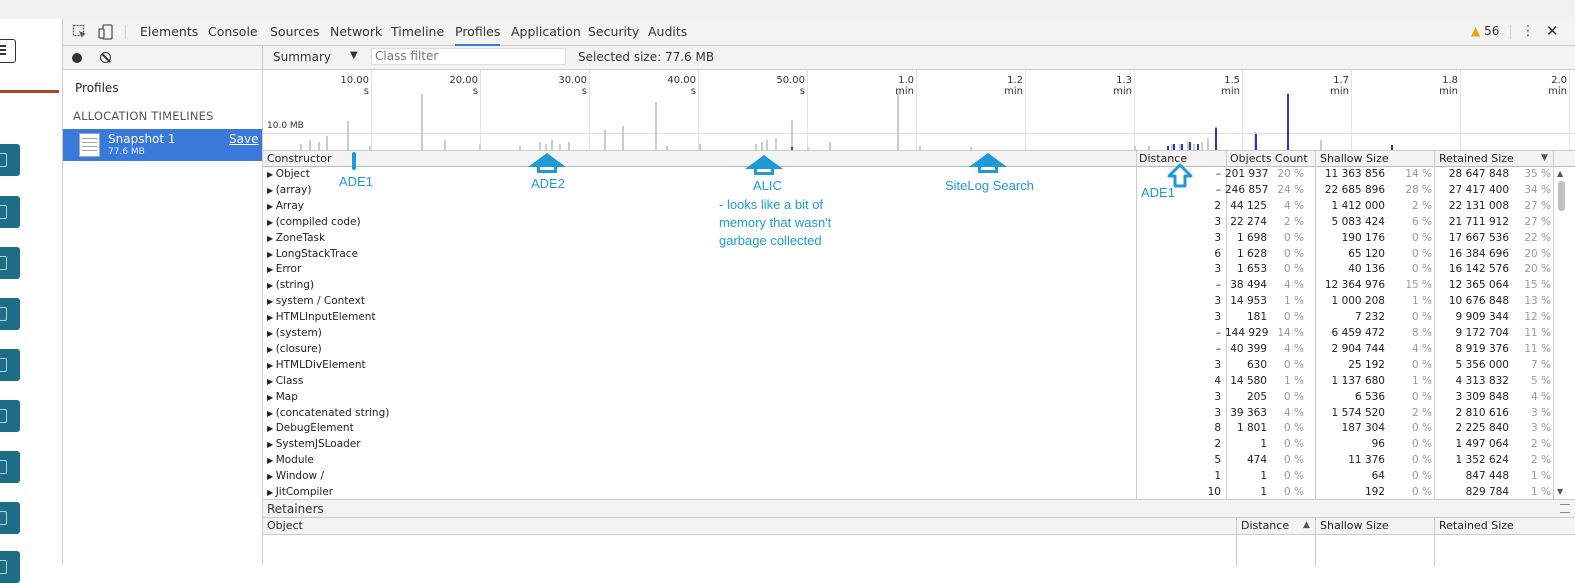  What do you see at coordinates (1422, 301) in the screenshot?
I see `shp-cell: 1 %` at bounding box center [1422, 301].